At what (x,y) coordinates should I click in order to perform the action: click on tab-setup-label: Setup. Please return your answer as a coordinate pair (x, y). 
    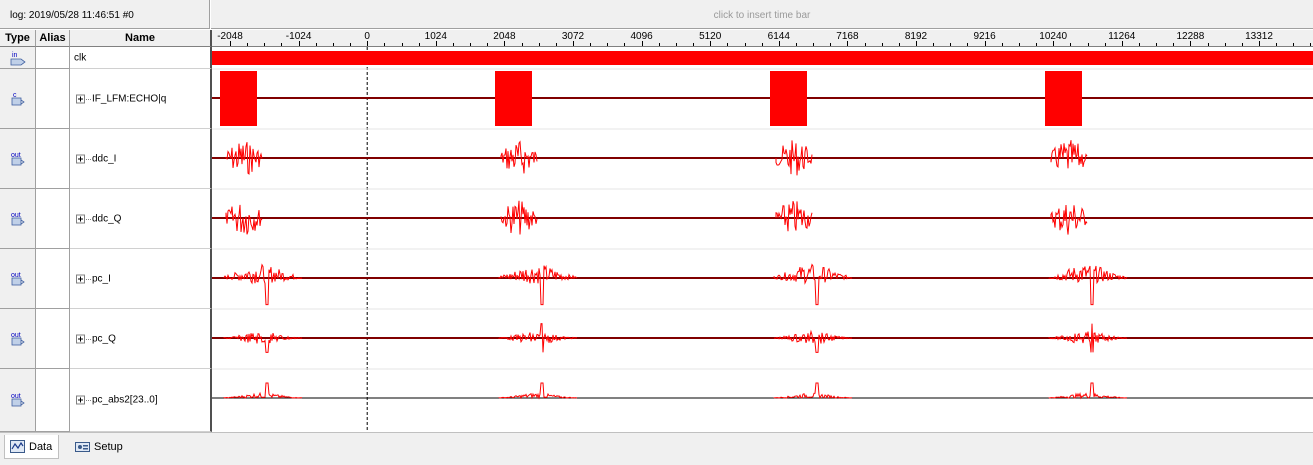
    Looking at the image, I should click on (108, 447).